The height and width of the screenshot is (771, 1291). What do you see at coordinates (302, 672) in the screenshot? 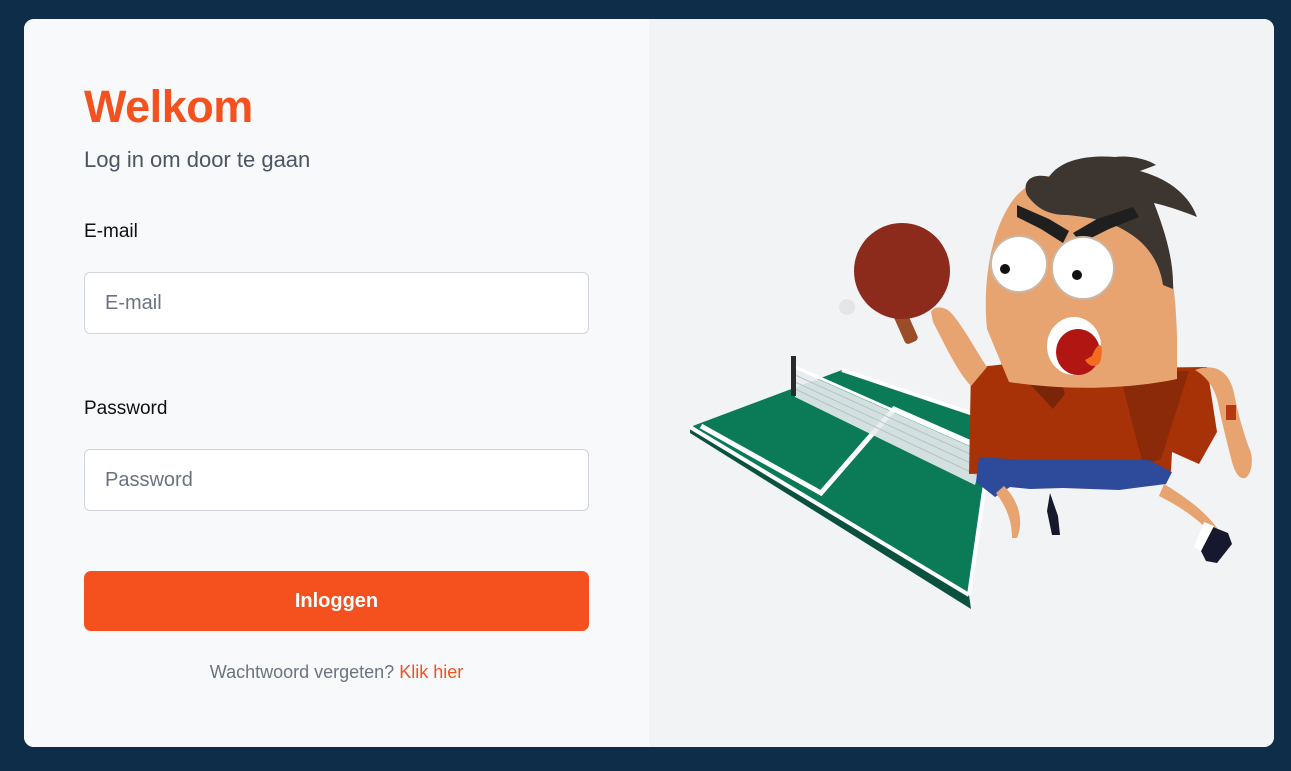
I see `forgot-password-text: Wachtwoord vergeten?` at bounding box center [302, 672].